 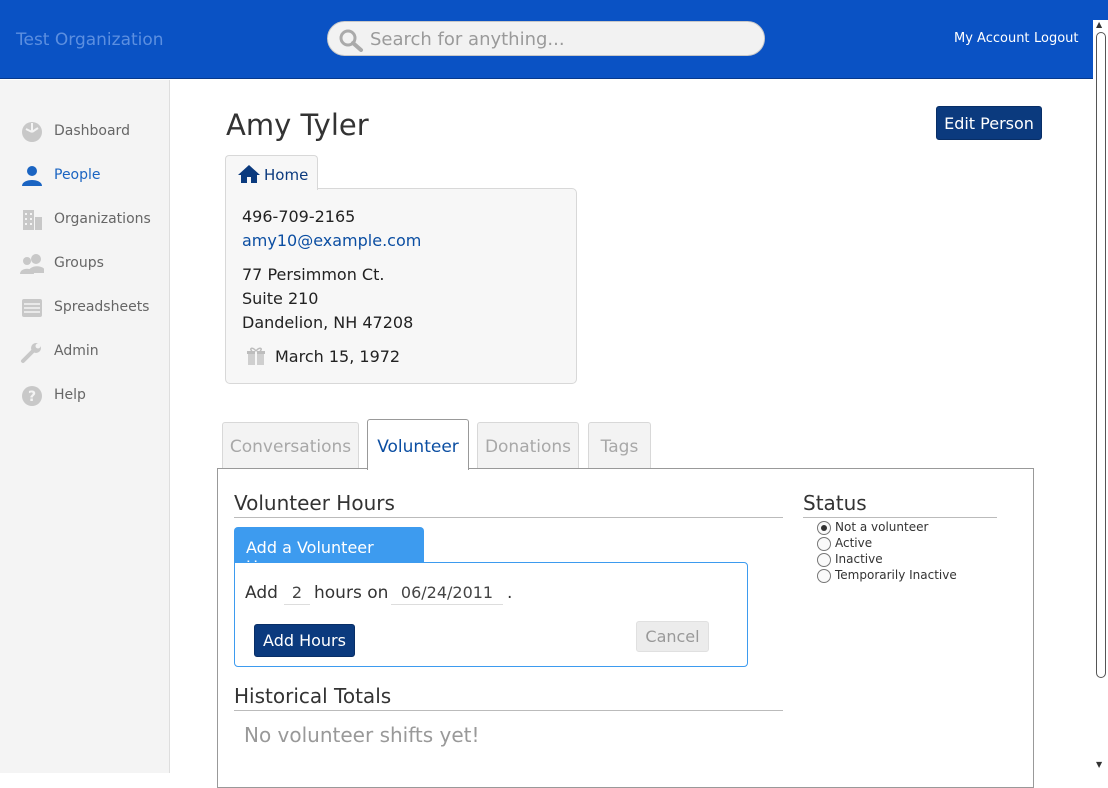 What do you see at coordinates (351, 593) in the screenshot?
I see `hours-on-text: hours on` at bounding box center [351, 593].